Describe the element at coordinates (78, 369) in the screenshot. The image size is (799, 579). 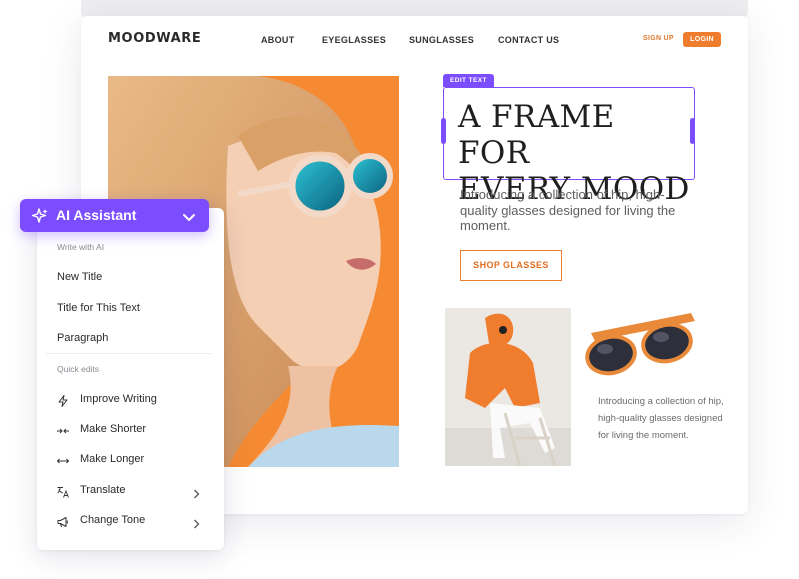
I see `section-label-quick-edits: Quick edits` at that location.